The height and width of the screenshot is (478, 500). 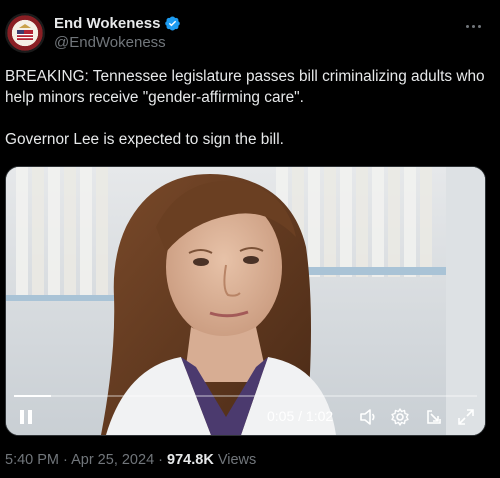 I want to click on seal-icon, so click(x=25, y=32).